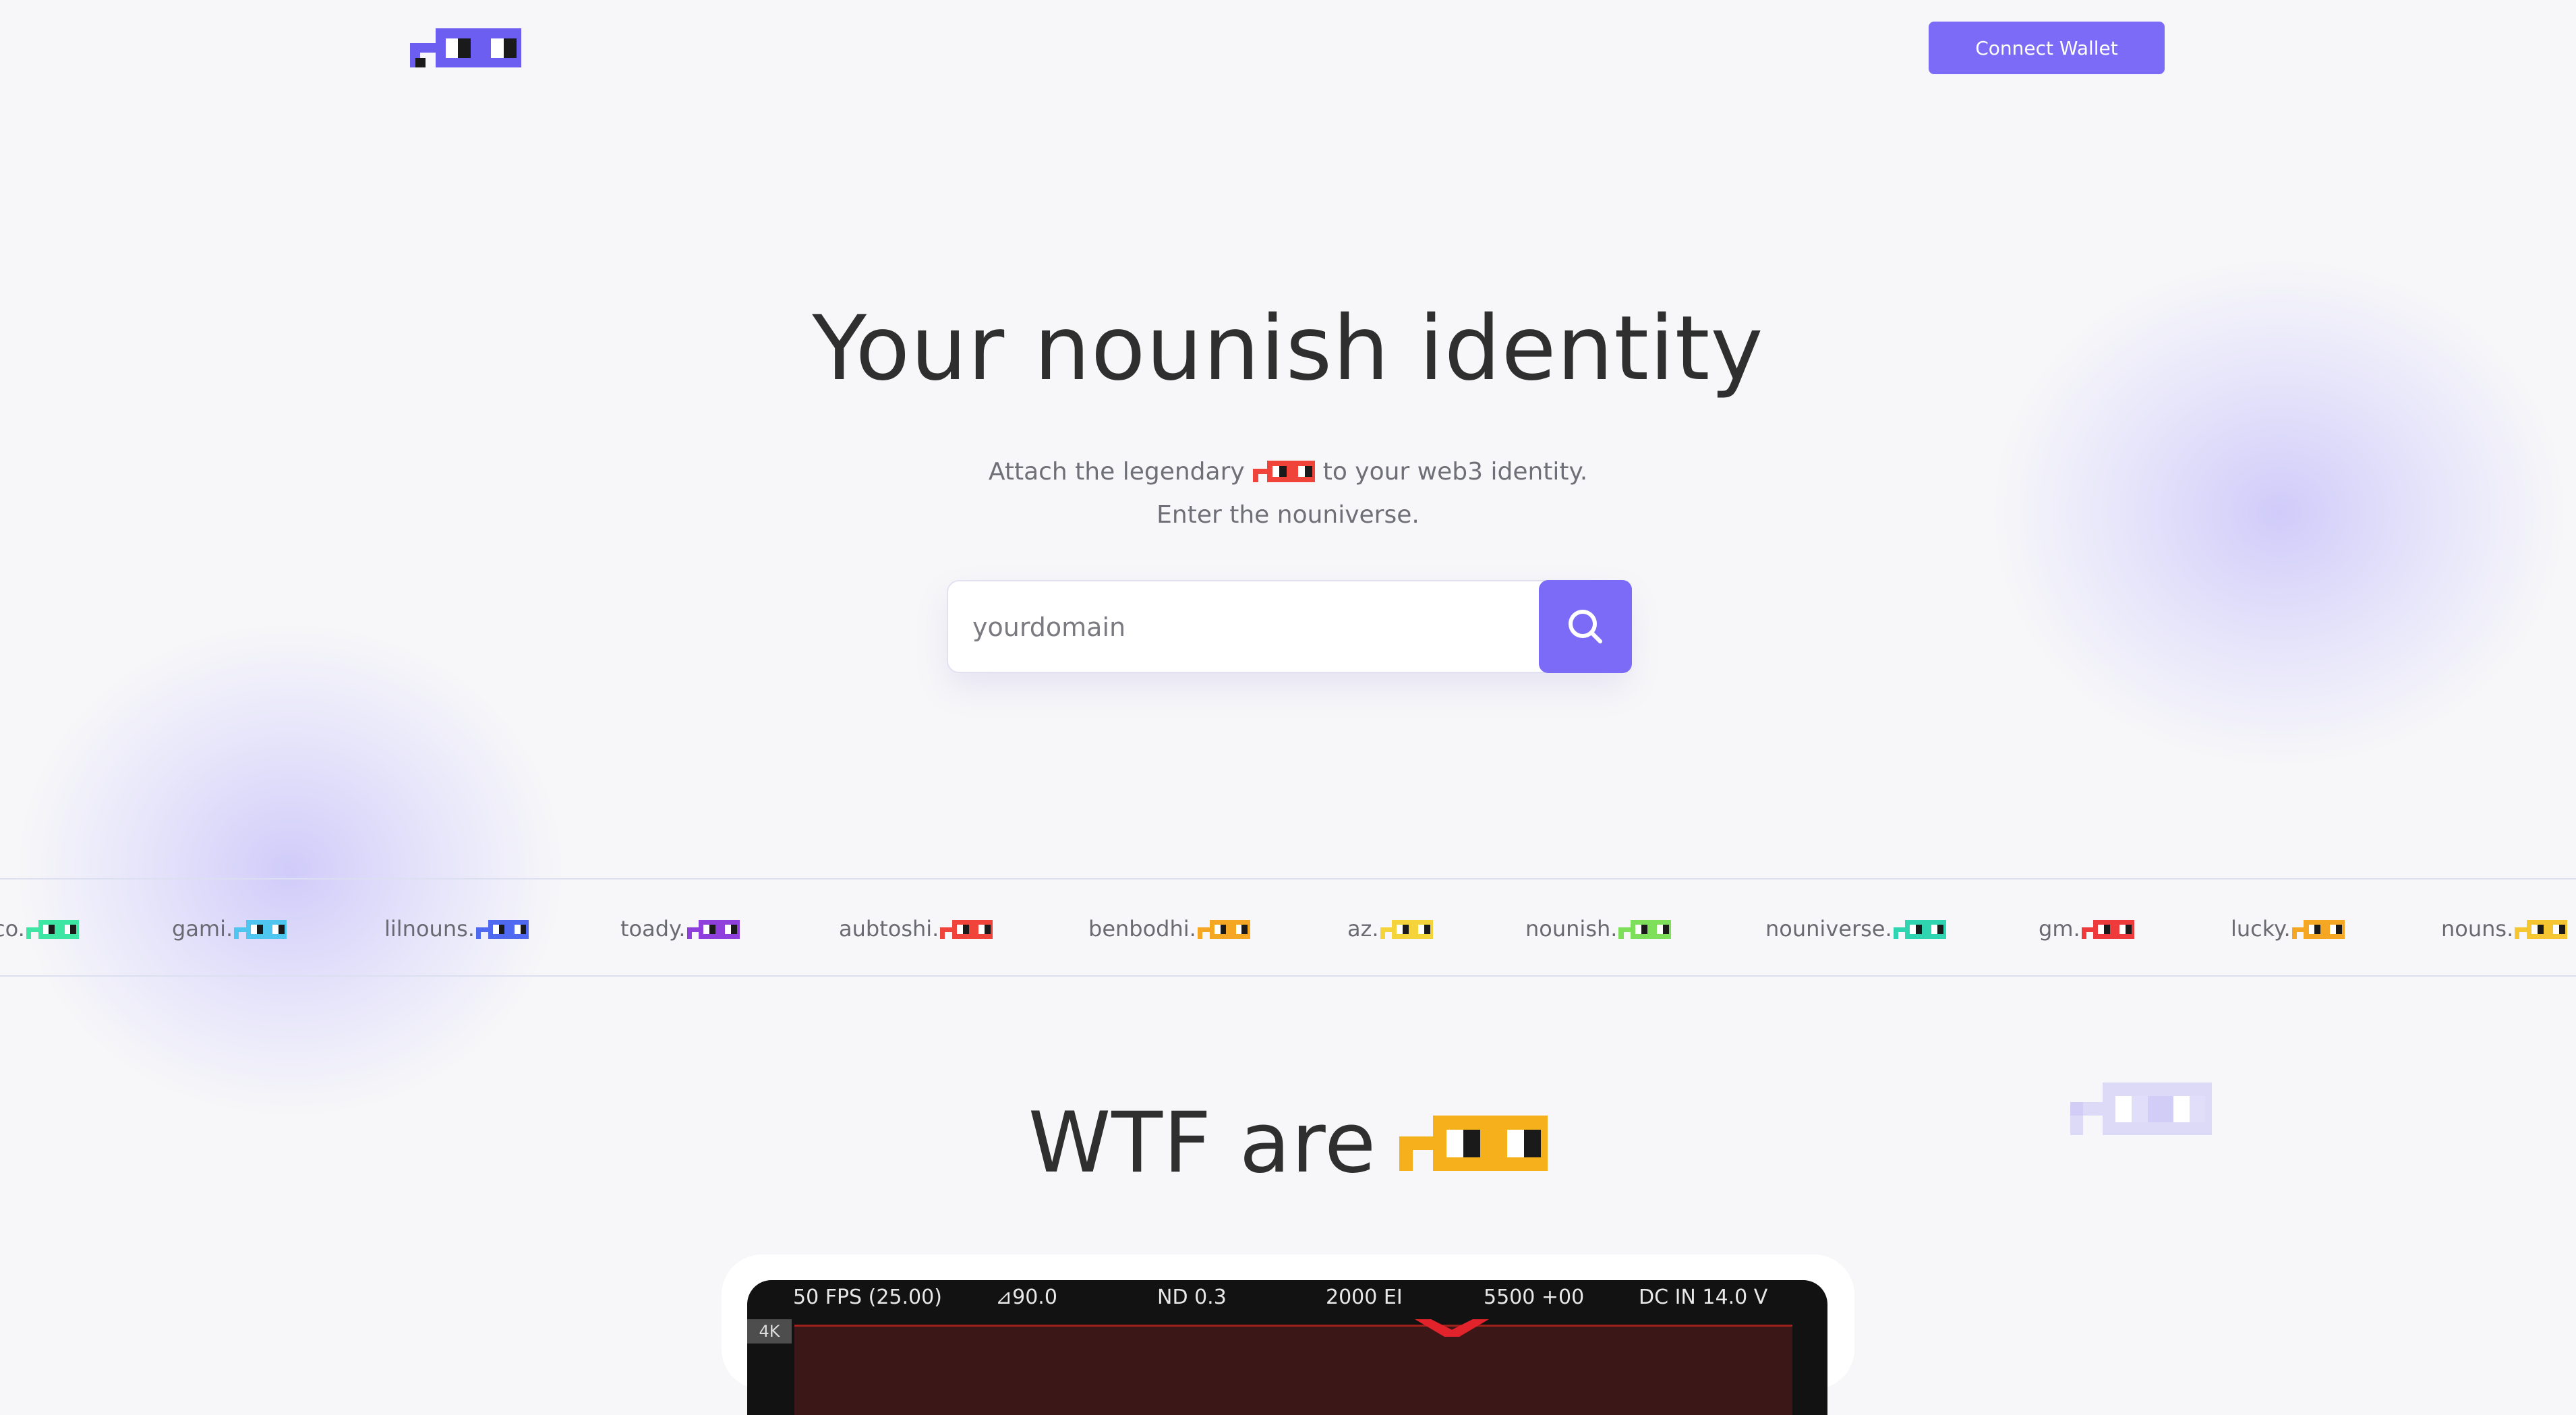 Image resolution: width=2576 pixels, height=1415 pixels. I want to click on ticker-item: co., so click(39, 929).